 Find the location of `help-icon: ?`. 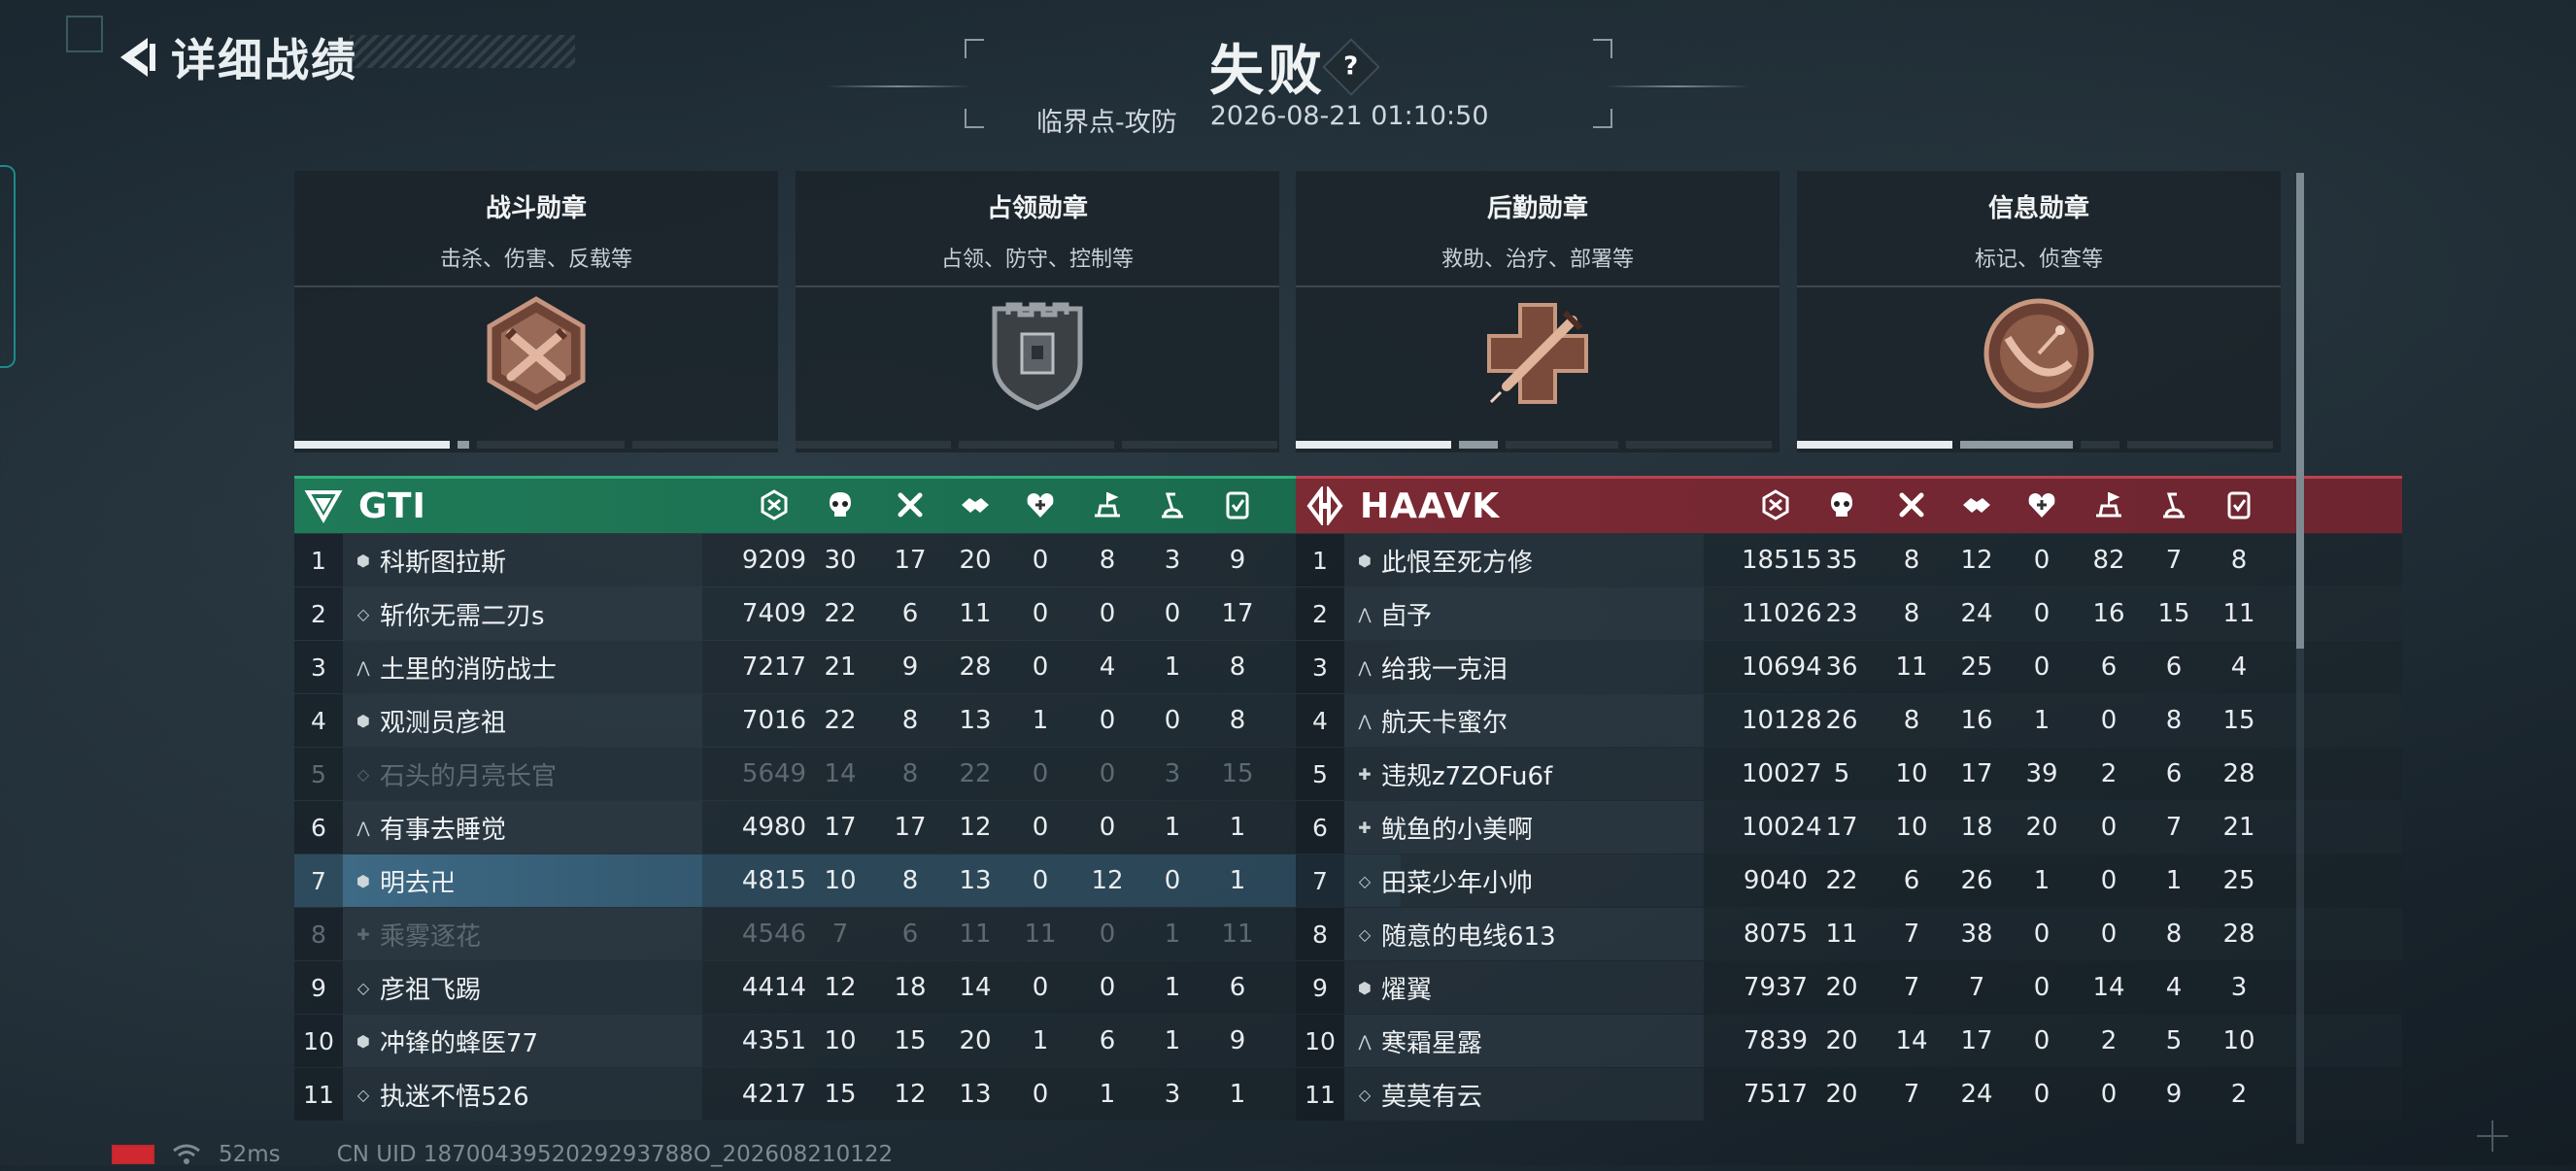

help-icon: ? is located at coordinates (1351, 67).